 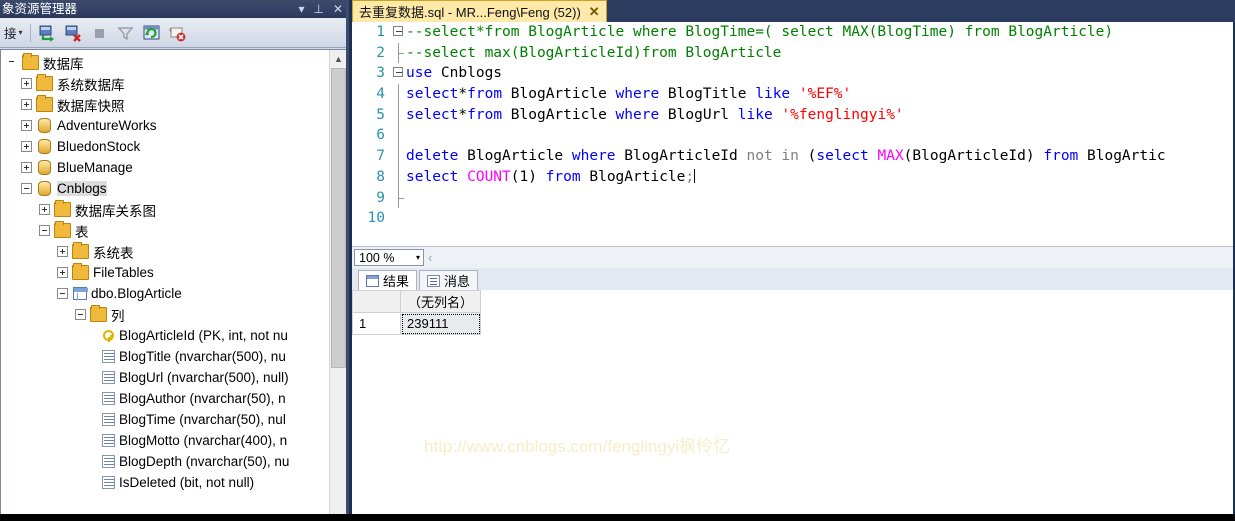 I want to click on code-line-6: 6, so click(x=792, y=136).